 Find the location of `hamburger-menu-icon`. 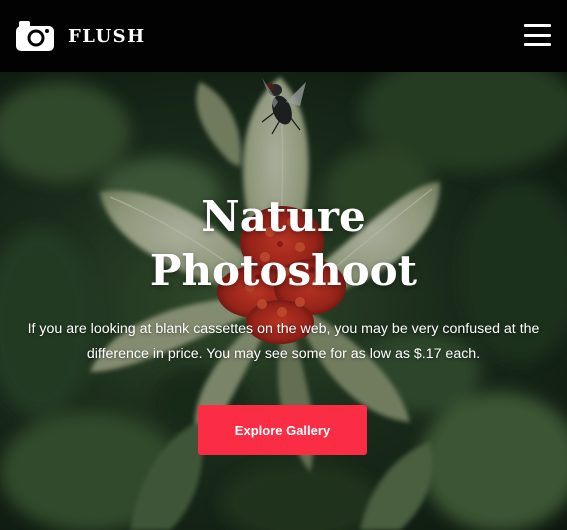

hamburger-menu-icon is located at coordinates (537, 35).